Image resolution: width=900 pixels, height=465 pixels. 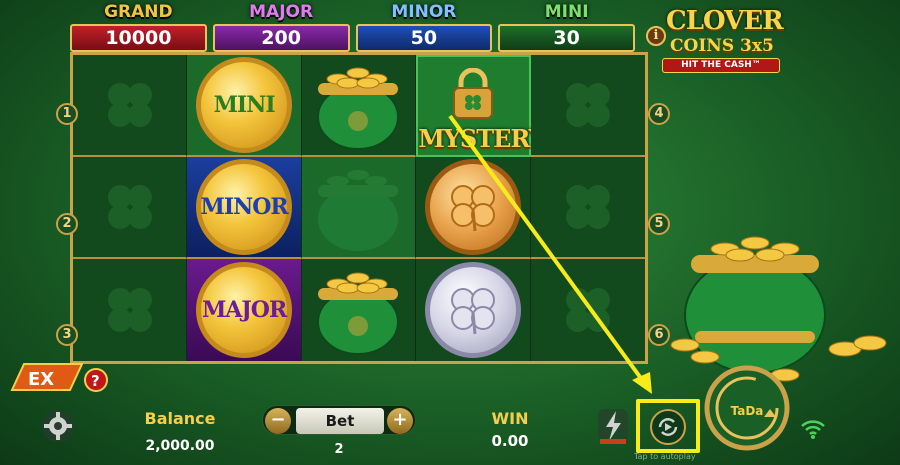 I want to click on autoplay-button, so click(x=668, y=426).